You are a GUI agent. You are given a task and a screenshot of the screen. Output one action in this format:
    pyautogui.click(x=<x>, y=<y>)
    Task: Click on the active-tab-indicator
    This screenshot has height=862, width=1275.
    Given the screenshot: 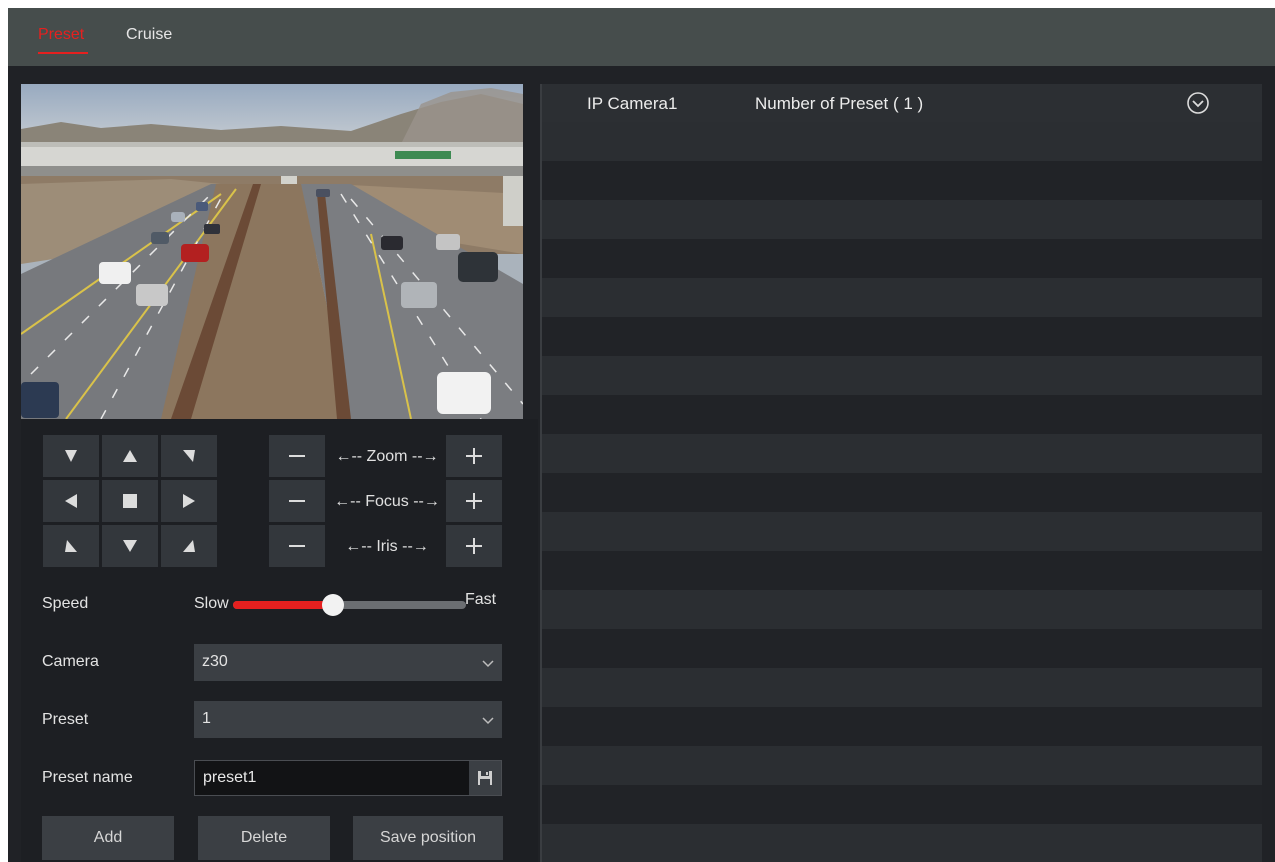 What is the action you would take?
    pyautogui.click(x=63, y=53)
    